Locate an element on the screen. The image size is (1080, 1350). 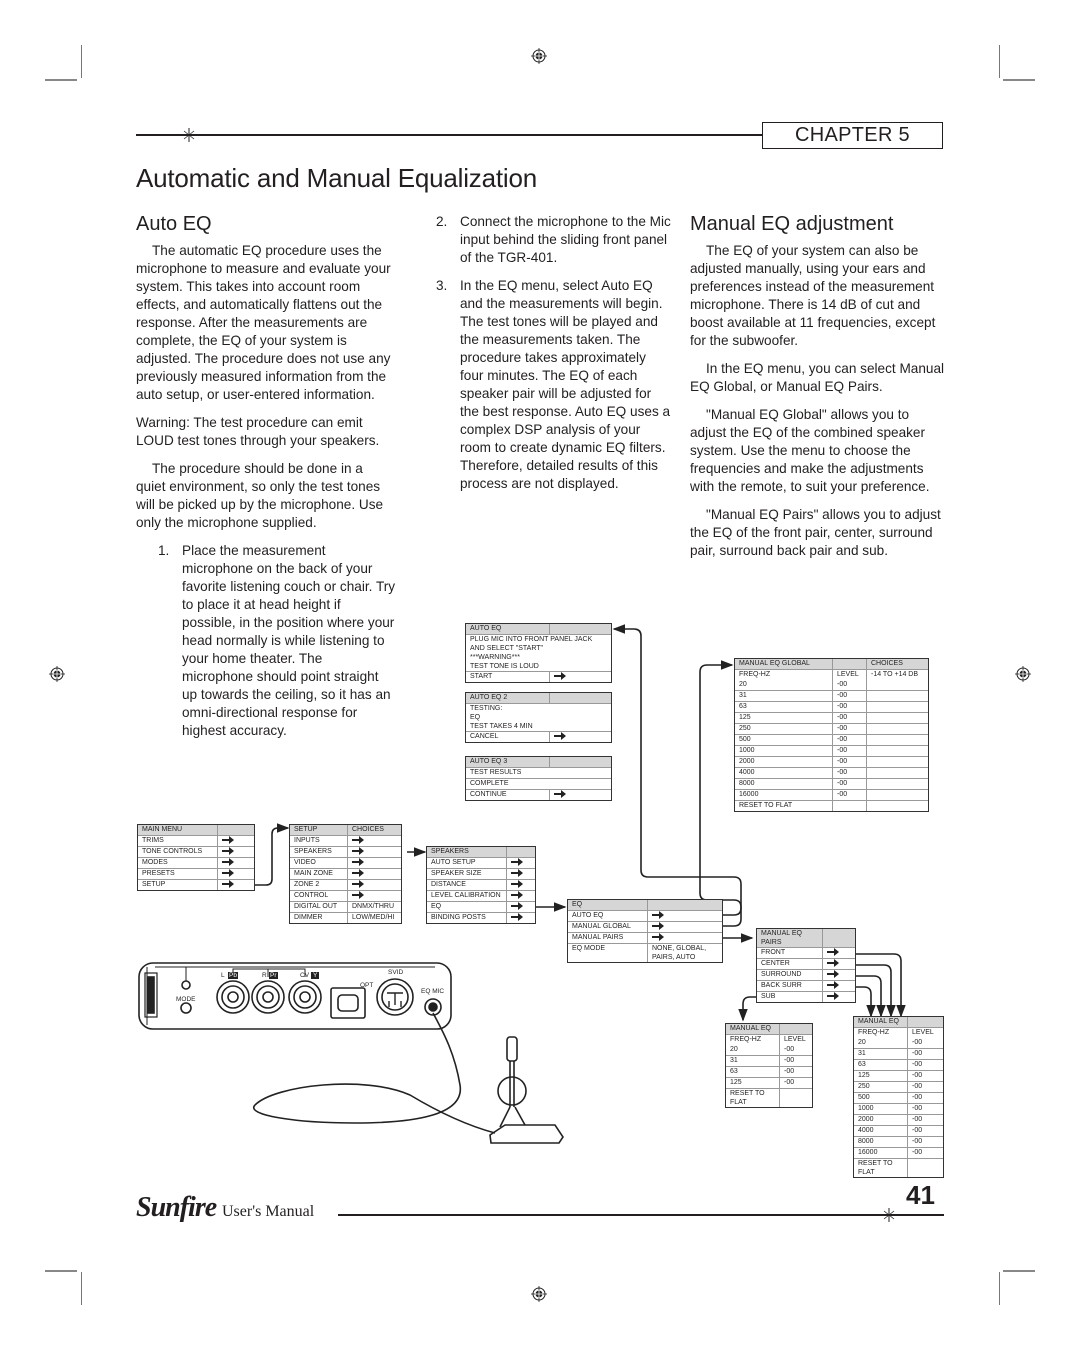
menu-item-speakers: SPEAKERS is located at coordinates (345, 851).